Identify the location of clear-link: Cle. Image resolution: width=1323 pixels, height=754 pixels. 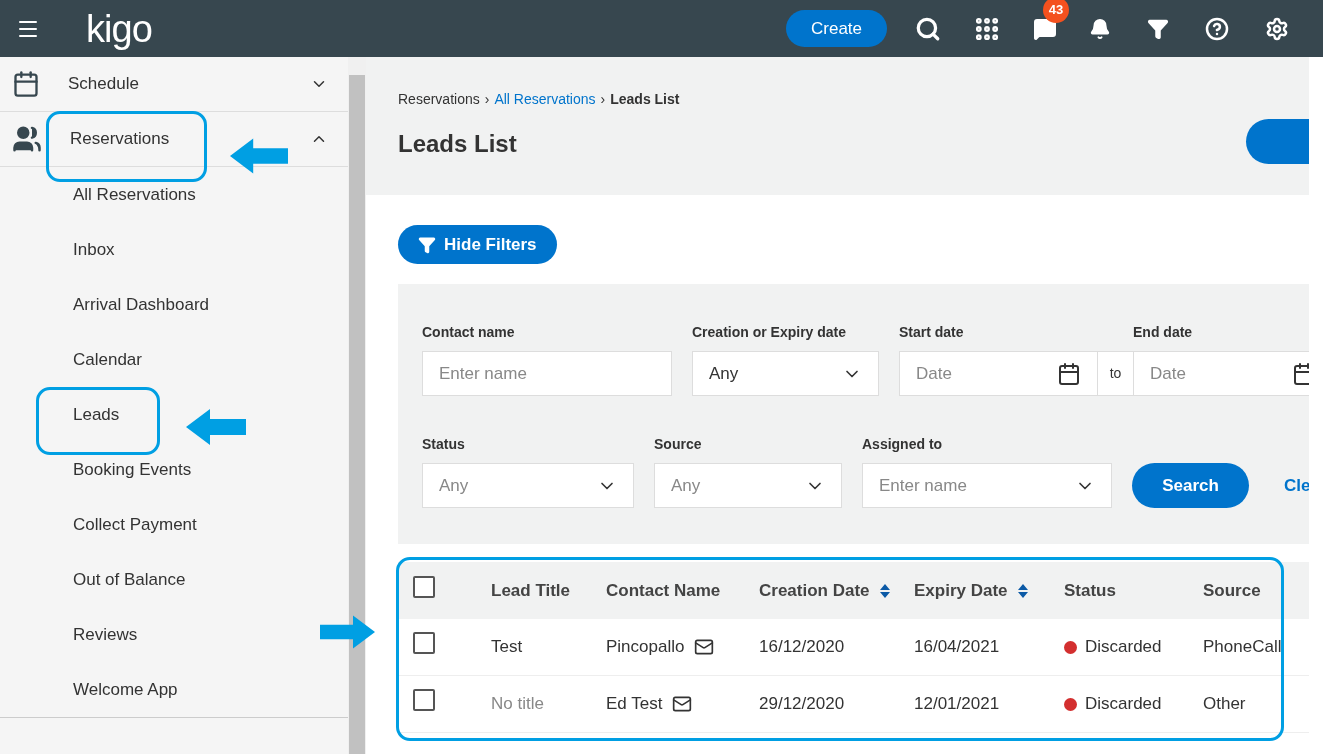
(1296, 485).